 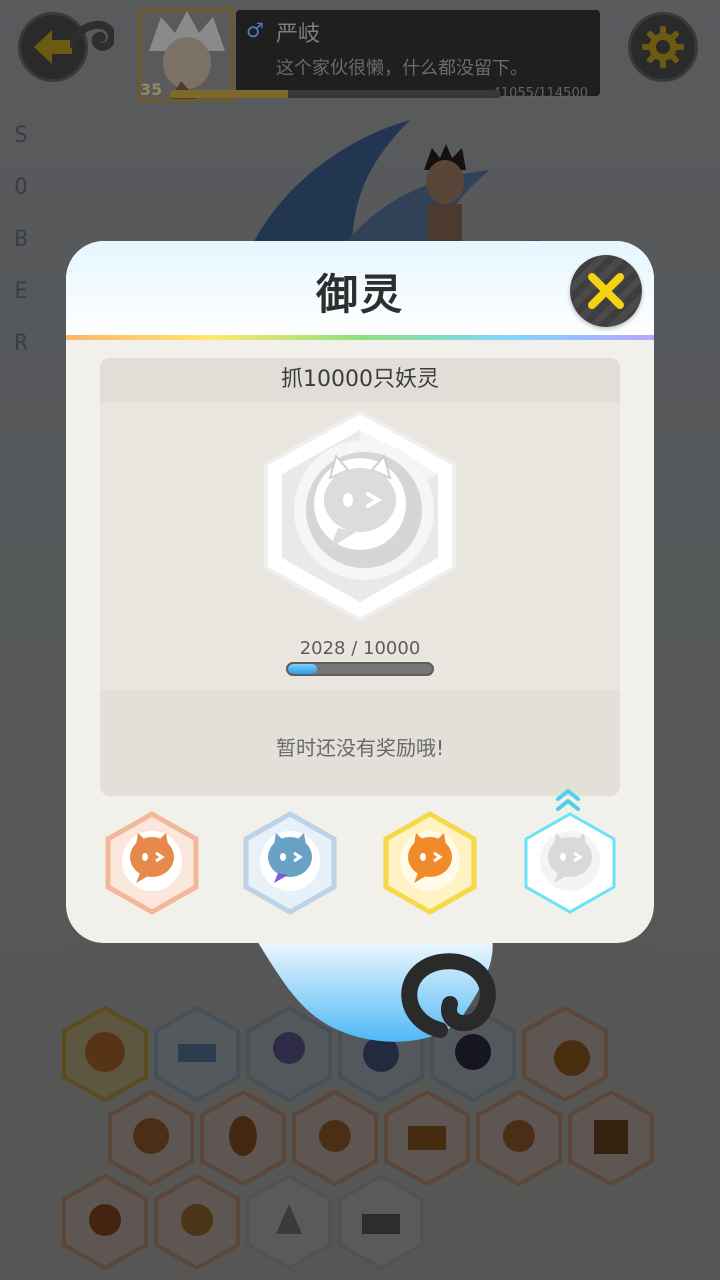 I want to click on reward-area: 暂时还没有奖励哦!, so click(x=360, y=743).